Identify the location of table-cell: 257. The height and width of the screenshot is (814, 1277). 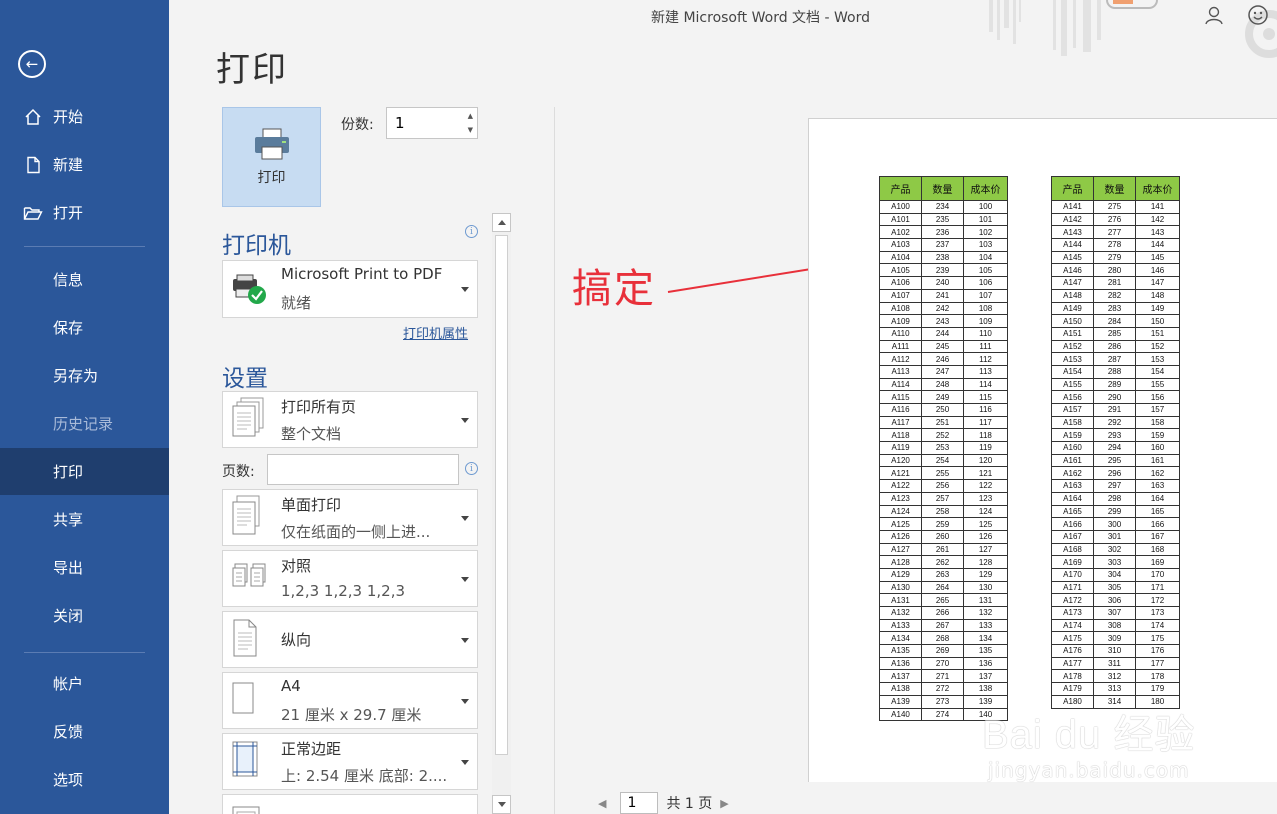
(942, 498).